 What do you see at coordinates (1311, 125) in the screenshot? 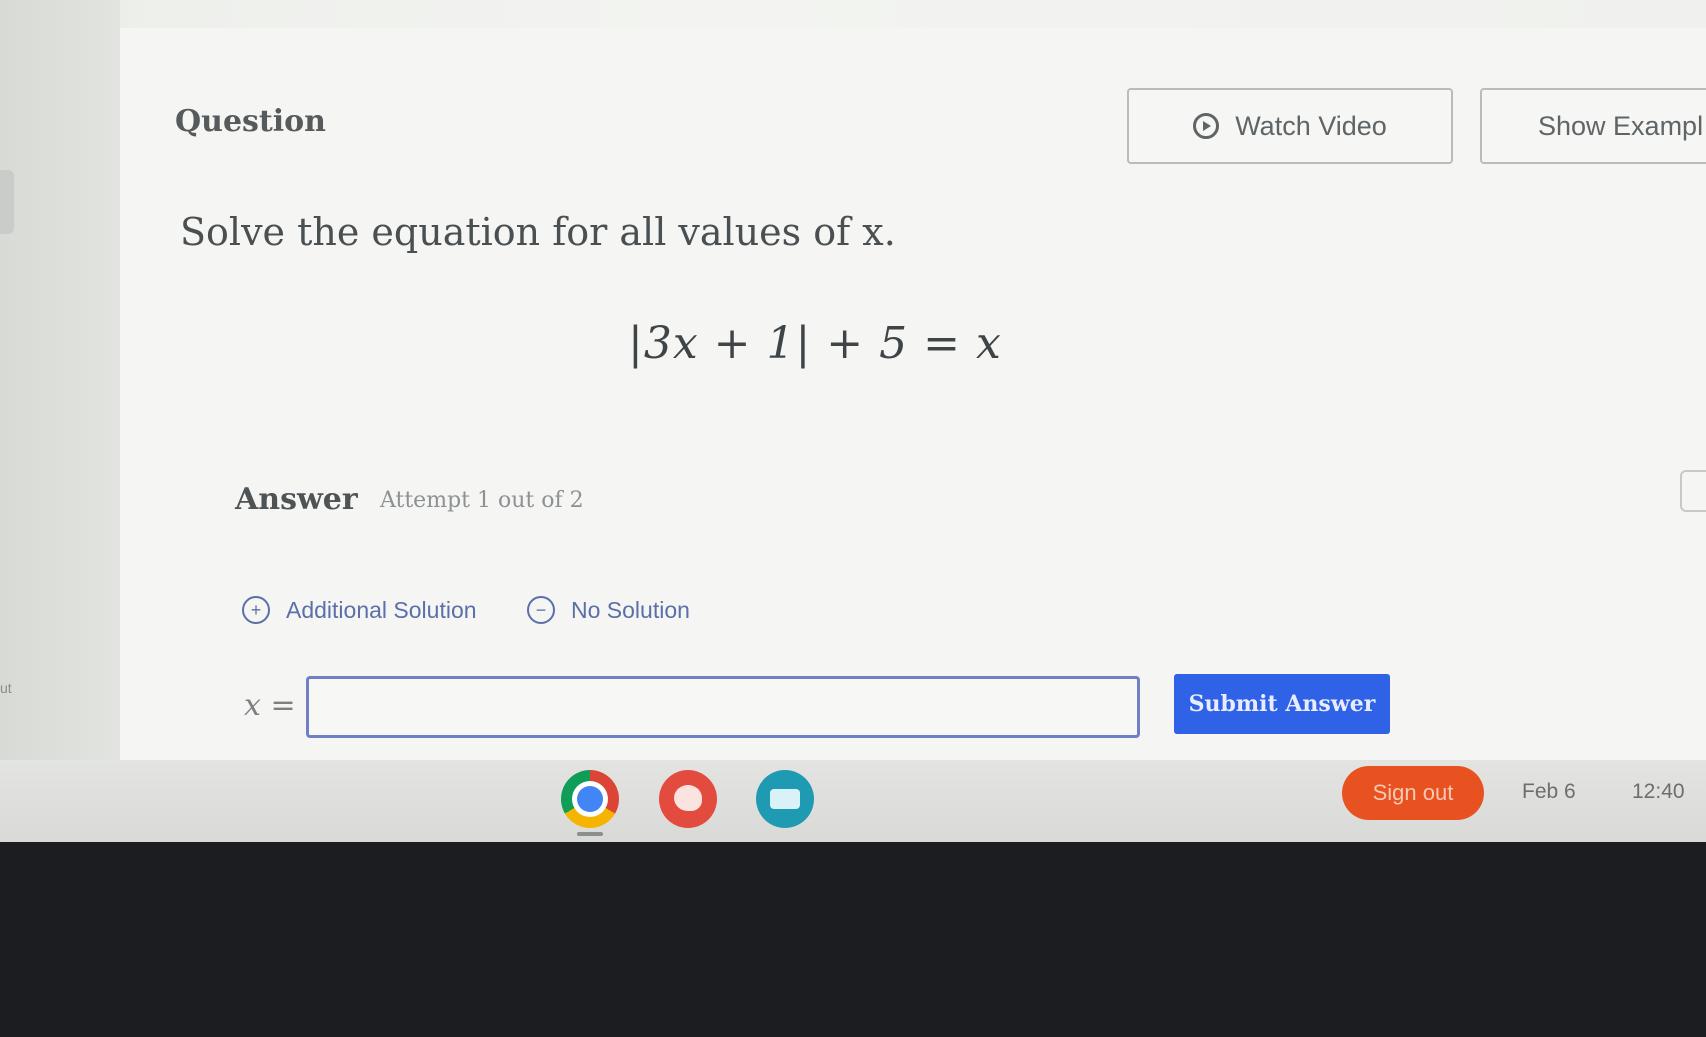
I see `watch-video-label: Watch Video` at bounding box center [1311, 125].